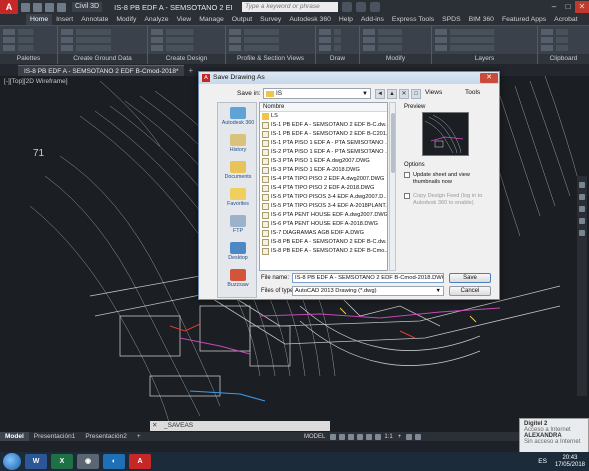 Image resolution: width=589 pixels, height=471 pixels. Describe the element at coordinates (9, 7) in the screenshot. I see `autocad-logo-icon: A` at that location.